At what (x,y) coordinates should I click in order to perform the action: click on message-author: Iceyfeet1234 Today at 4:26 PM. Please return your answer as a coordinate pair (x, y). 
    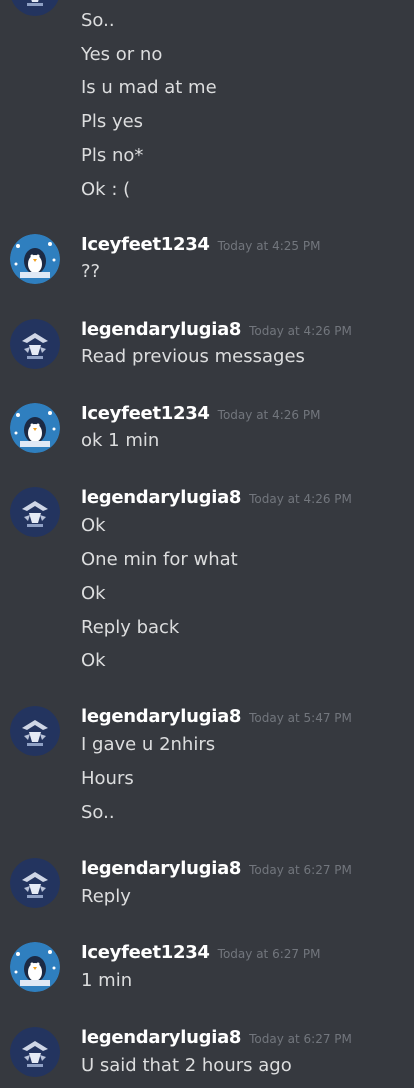
    Looking at the image, I should click on (200, 414).